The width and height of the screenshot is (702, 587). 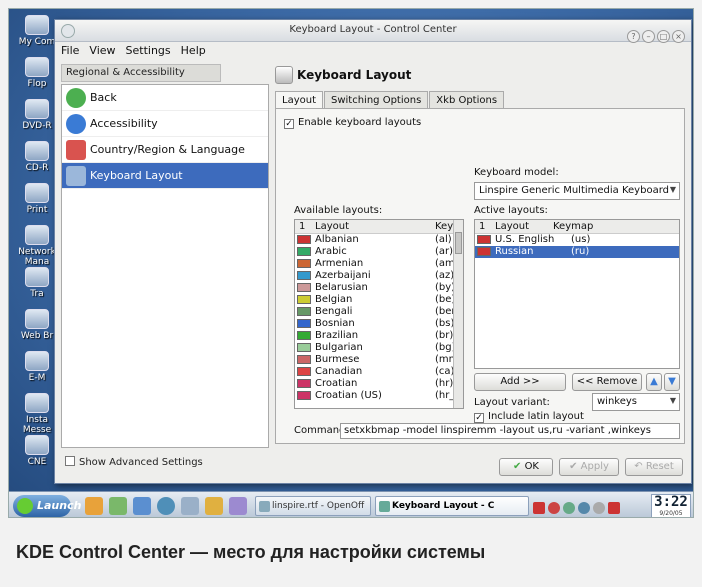 I want to click on advanced-settings-toggle: Show Advanced Settings, so click(x=134, y=462).